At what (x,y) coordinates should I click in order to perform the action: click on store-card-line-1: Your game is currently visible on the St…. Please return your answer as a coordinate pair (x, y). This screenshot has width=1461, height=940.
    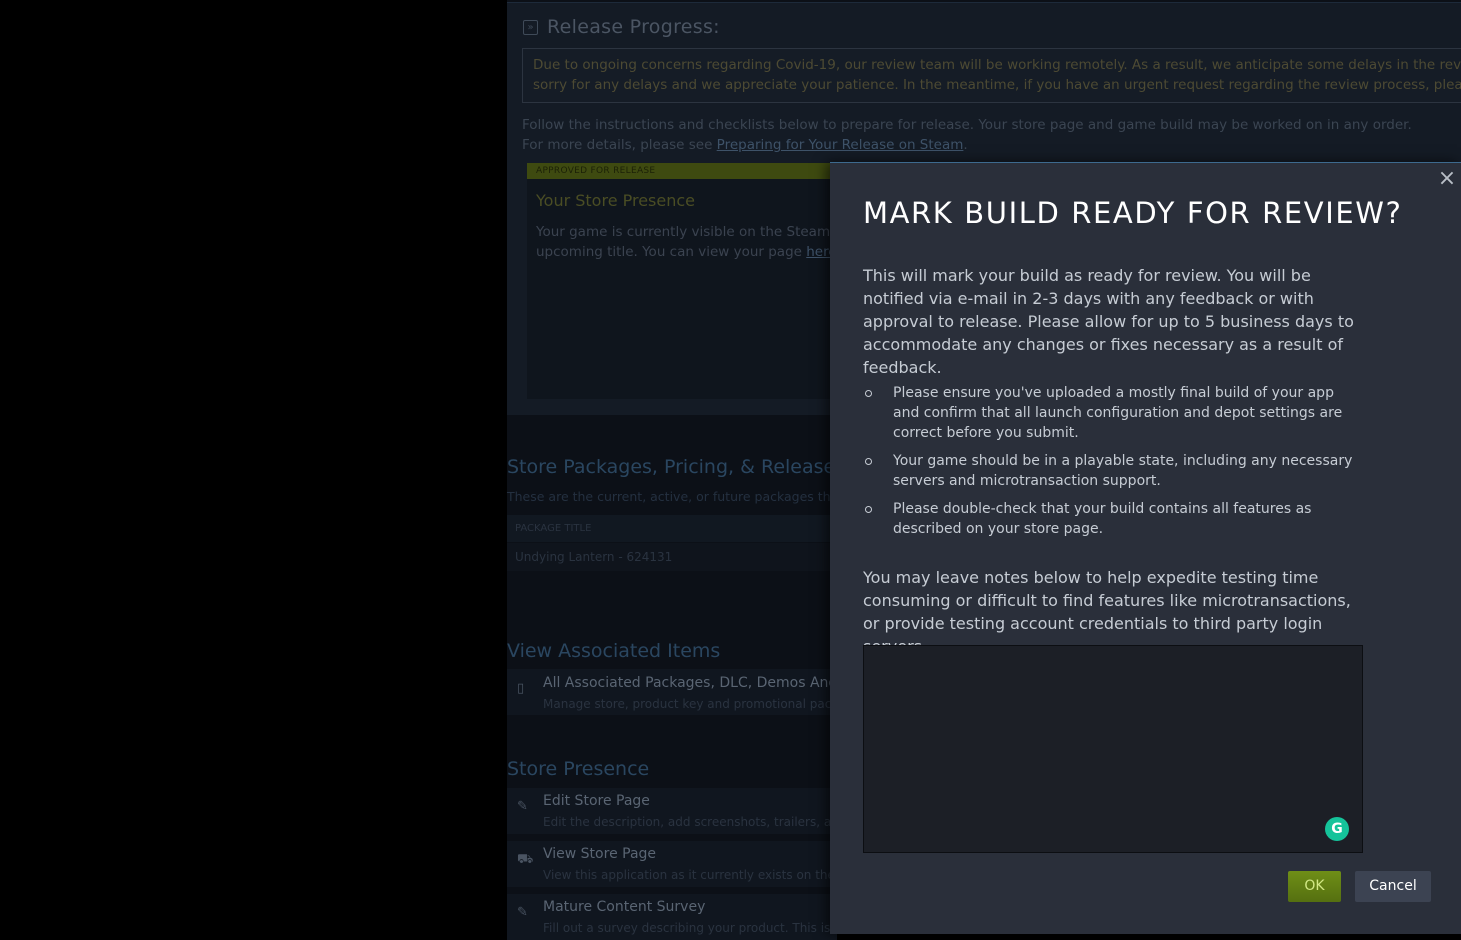
    Looking at the image, I should click on (689, 232).